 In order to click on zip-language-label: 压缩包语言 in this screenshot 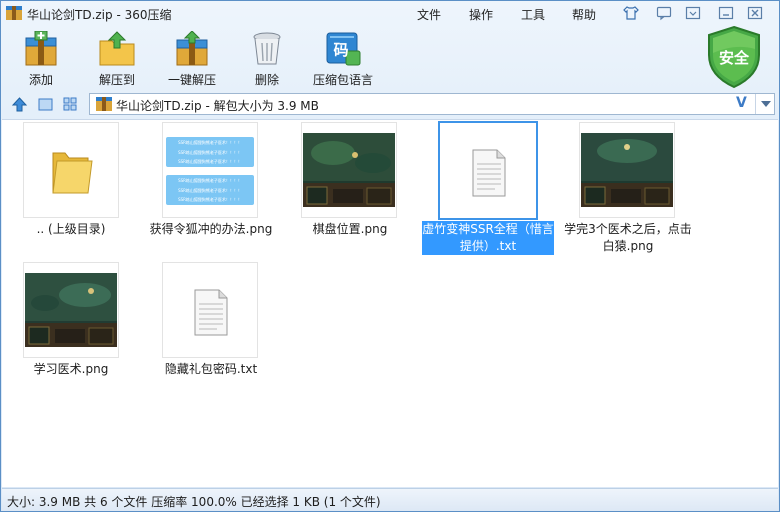, I will do `click(342, 80)`.